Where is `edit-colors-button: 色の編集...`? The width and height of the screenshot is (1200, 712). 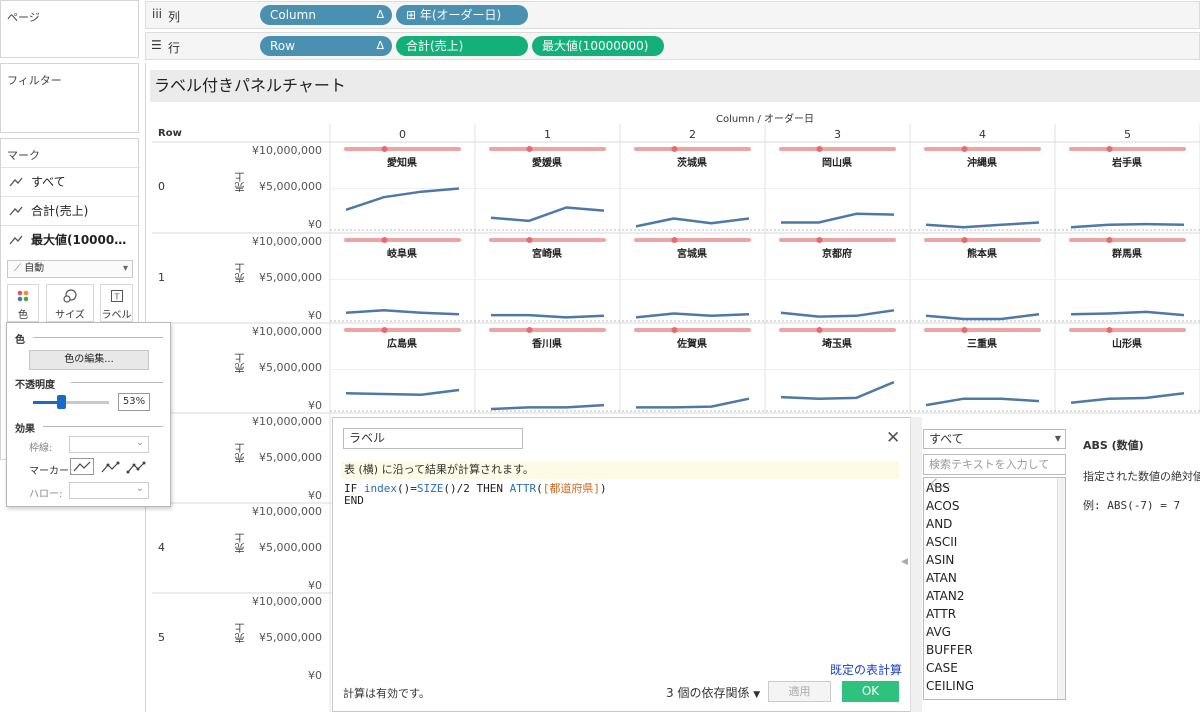 edit-colors-button: 色の編集... is located at coordinates (89, 360).